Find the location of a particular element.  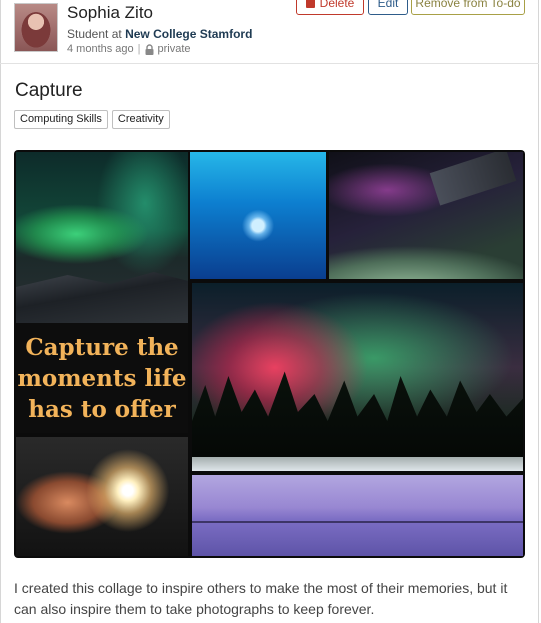

post-meta: 4 months ago | private is located at coordinates (129, 49).